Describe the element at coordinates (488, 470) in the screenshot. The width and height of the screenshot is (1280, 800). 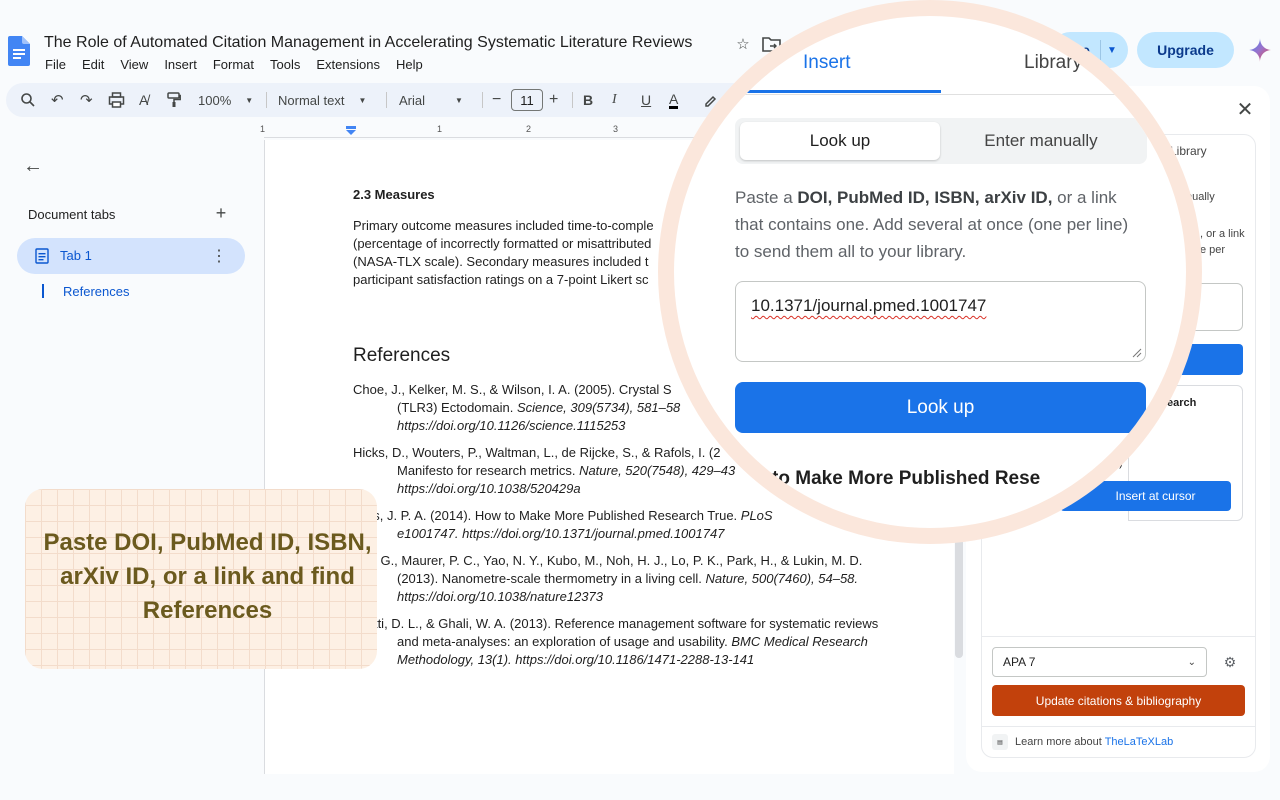
I see `reference-text: Manifesto for research metrics.` at that location.